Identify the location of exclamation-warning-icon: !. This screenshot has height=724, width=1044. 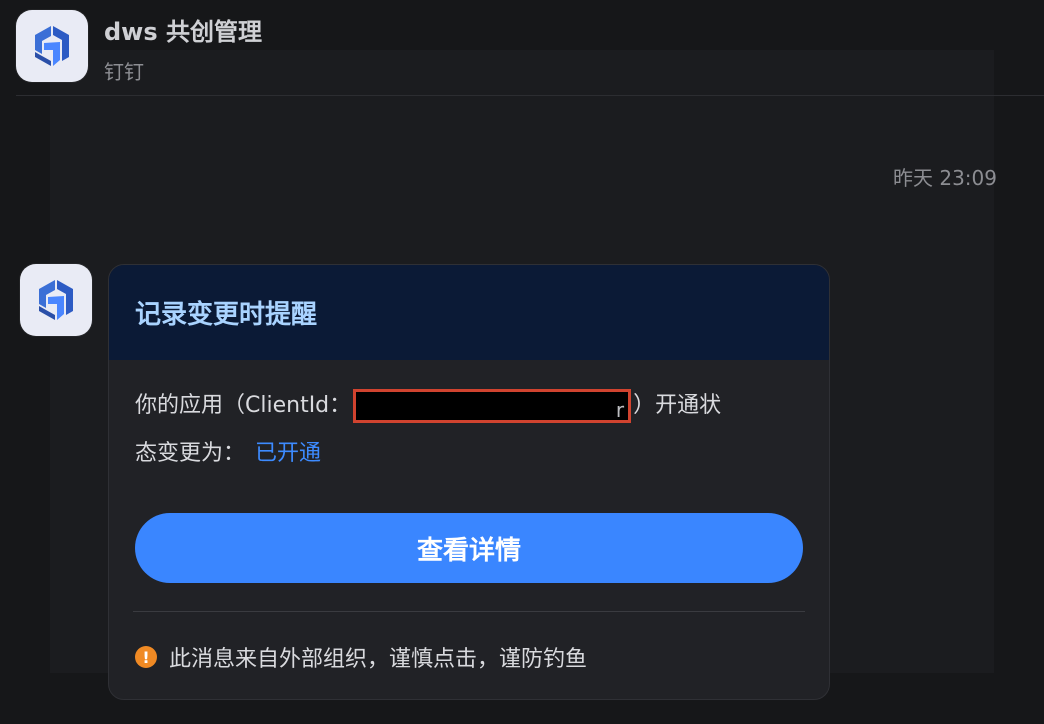
(146, 657).